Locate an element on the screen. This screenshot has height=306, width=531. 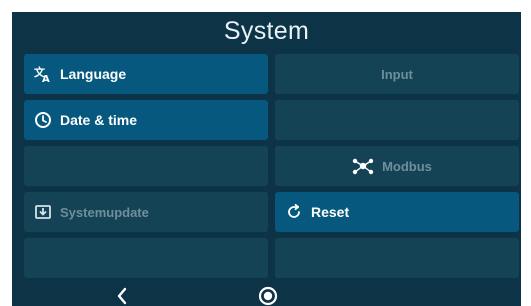
date-time-button: Date & time is located at coordinates (146, 120).